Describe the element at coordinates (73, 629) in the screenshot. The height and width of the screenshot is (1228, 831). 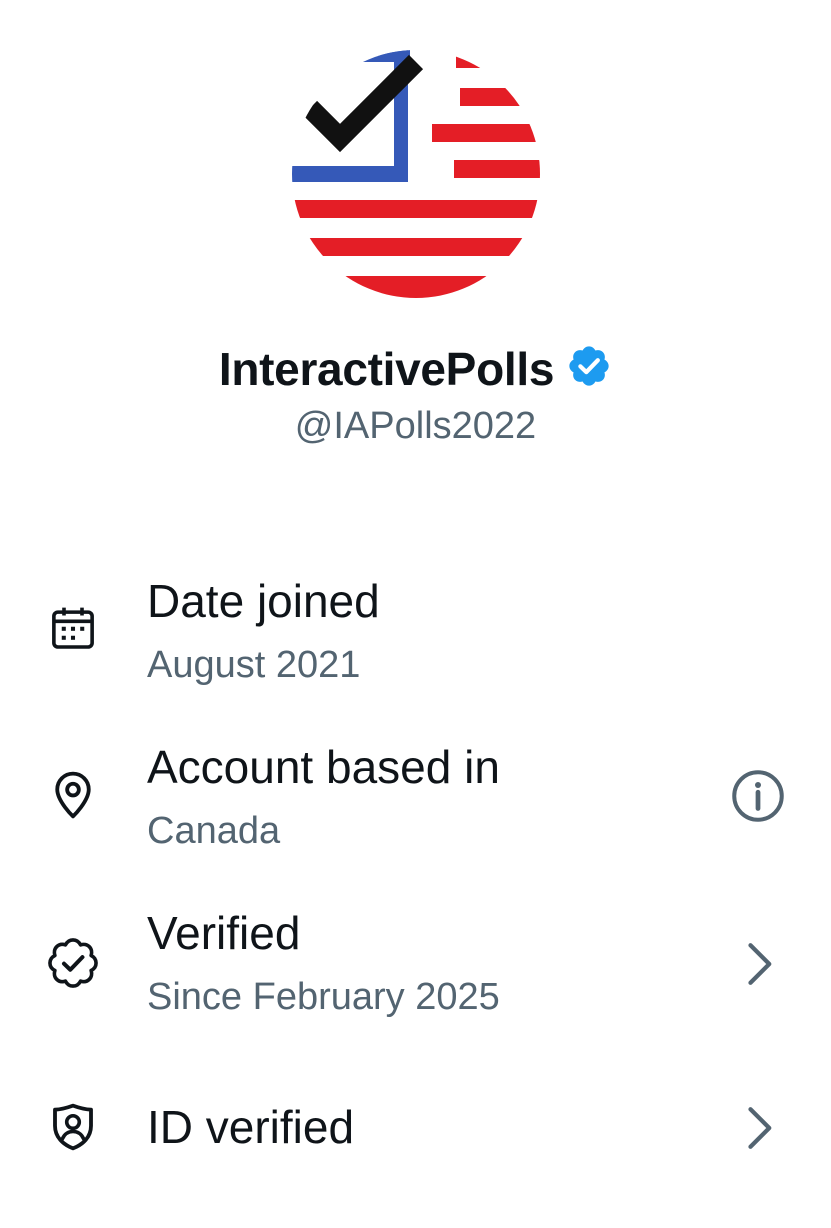
I see `calendar-icon` at that location.